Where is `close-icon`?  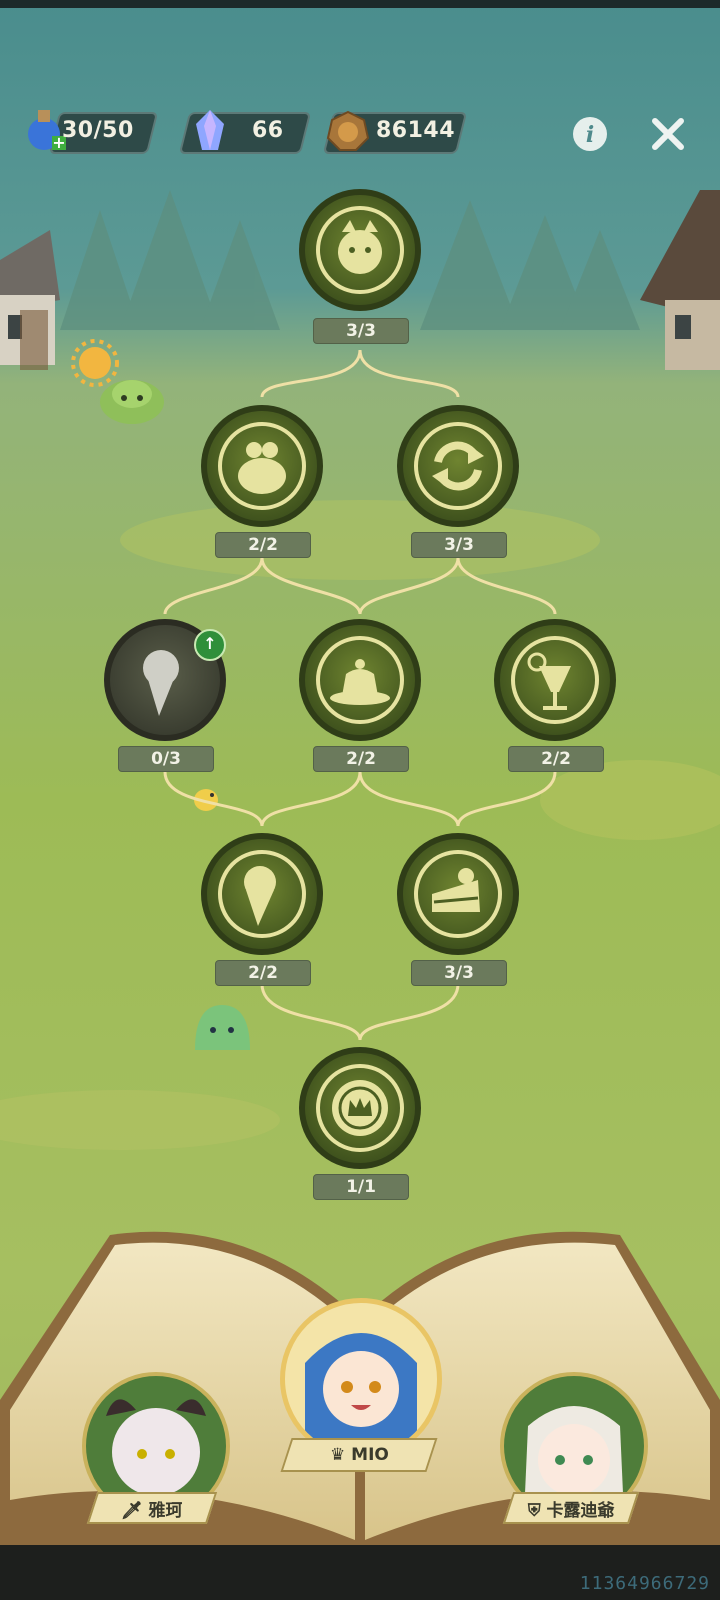
close-icon is located at coordinates (668, 134).